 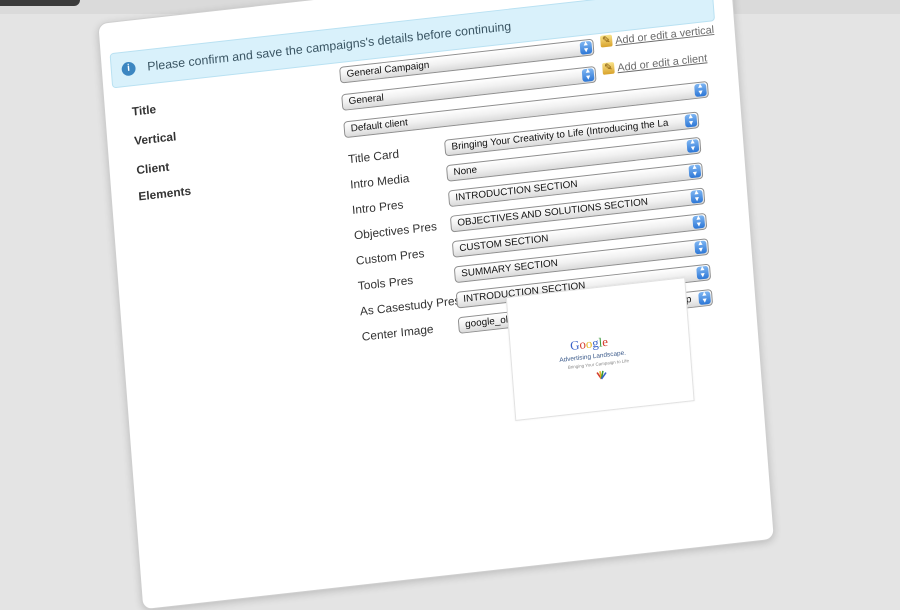 I want to click on logo-letter: e, so click(x=605, y=342).